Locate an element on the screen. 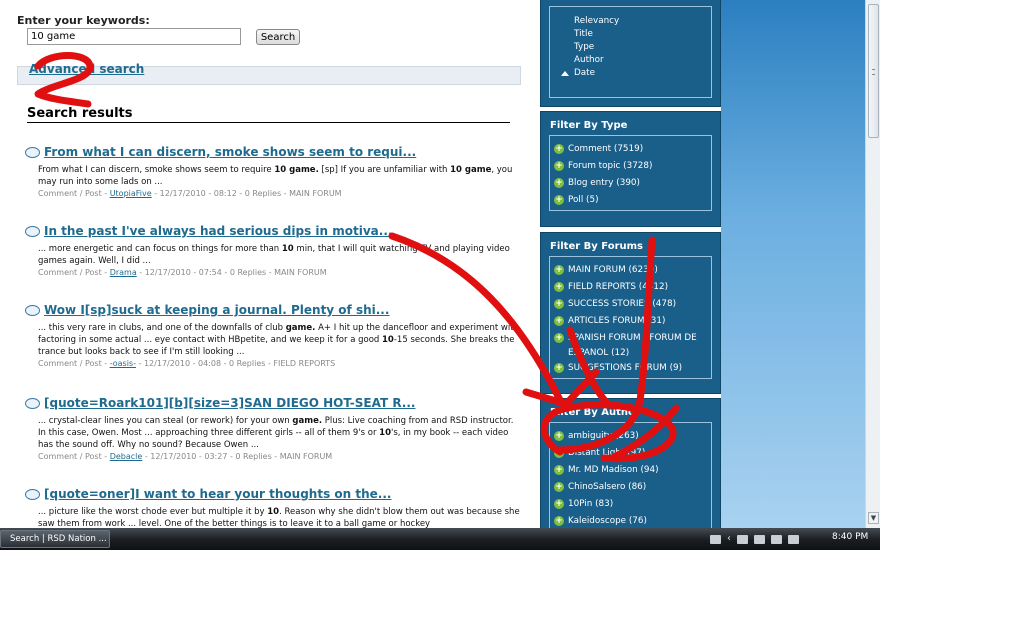  forum-facet-label: ARTICLES FORUM (31) is located at coordinates (617, 320).